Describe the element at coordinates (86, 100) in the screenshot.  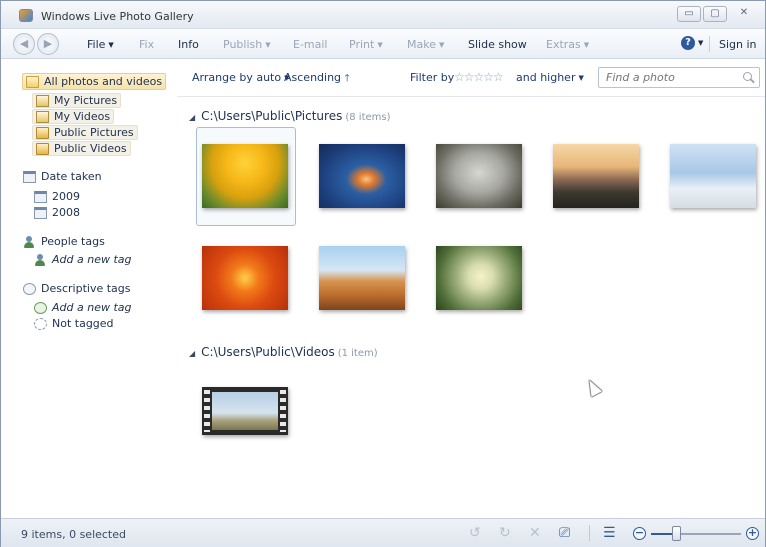
I see `sidebar-item-label: My Pictures` at that location.